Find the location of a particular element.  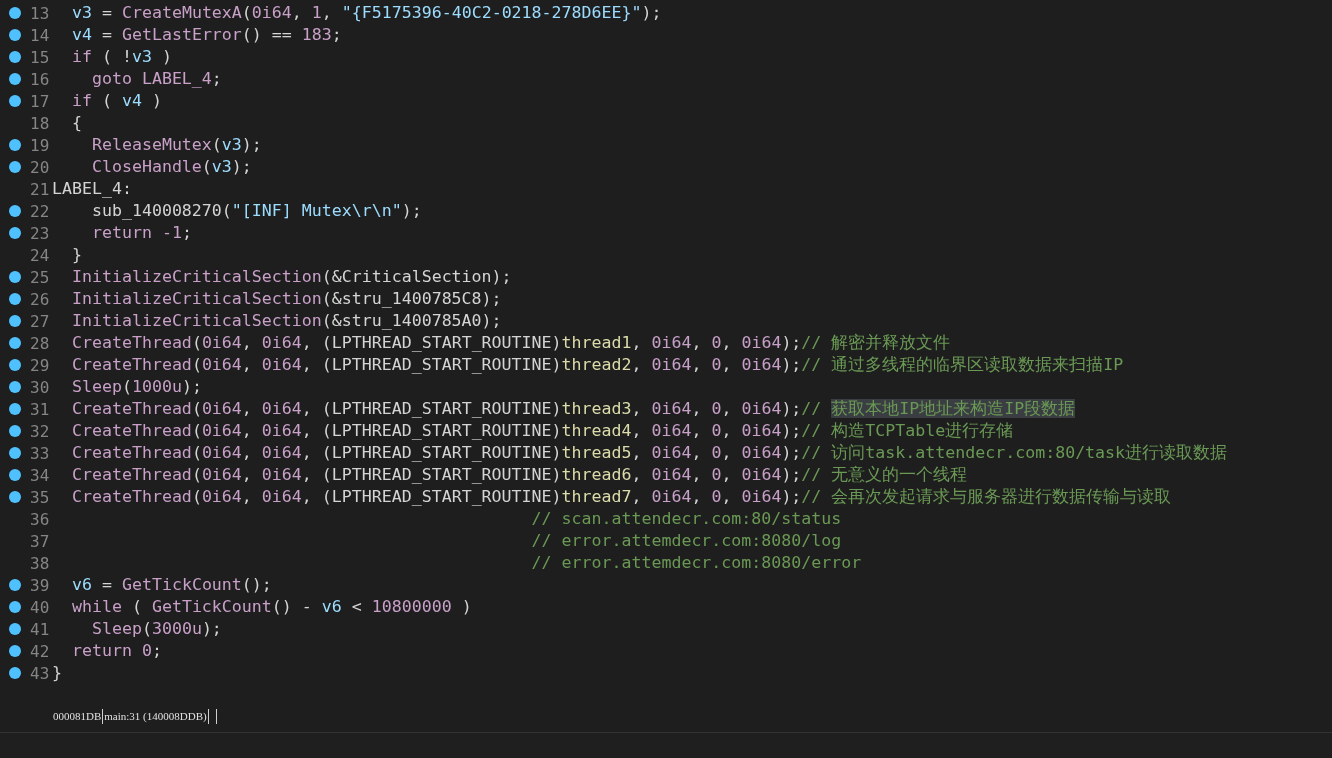

code-line: CreateThread(0i64, 0i64, (LPTHREAD_START_ROUTINE)thread7, 0i64, 0, 0i64);// 会再次发起请求与服务器进行数据传输与读取 is located at coordinates (621, 497).